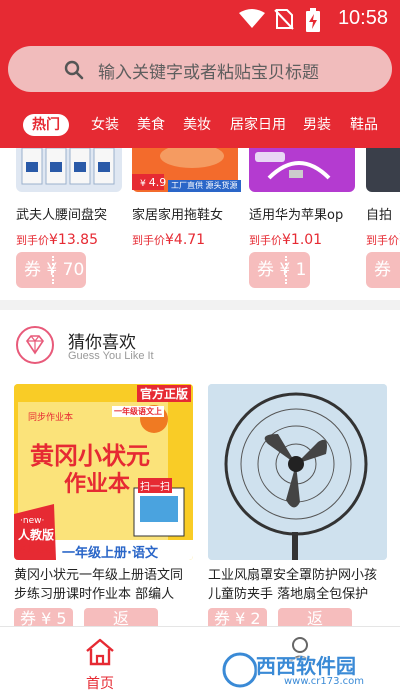 The width and height of the screenshot is (400, 700). I want to click on cover-title-2: 作业本, so click(97, 484).